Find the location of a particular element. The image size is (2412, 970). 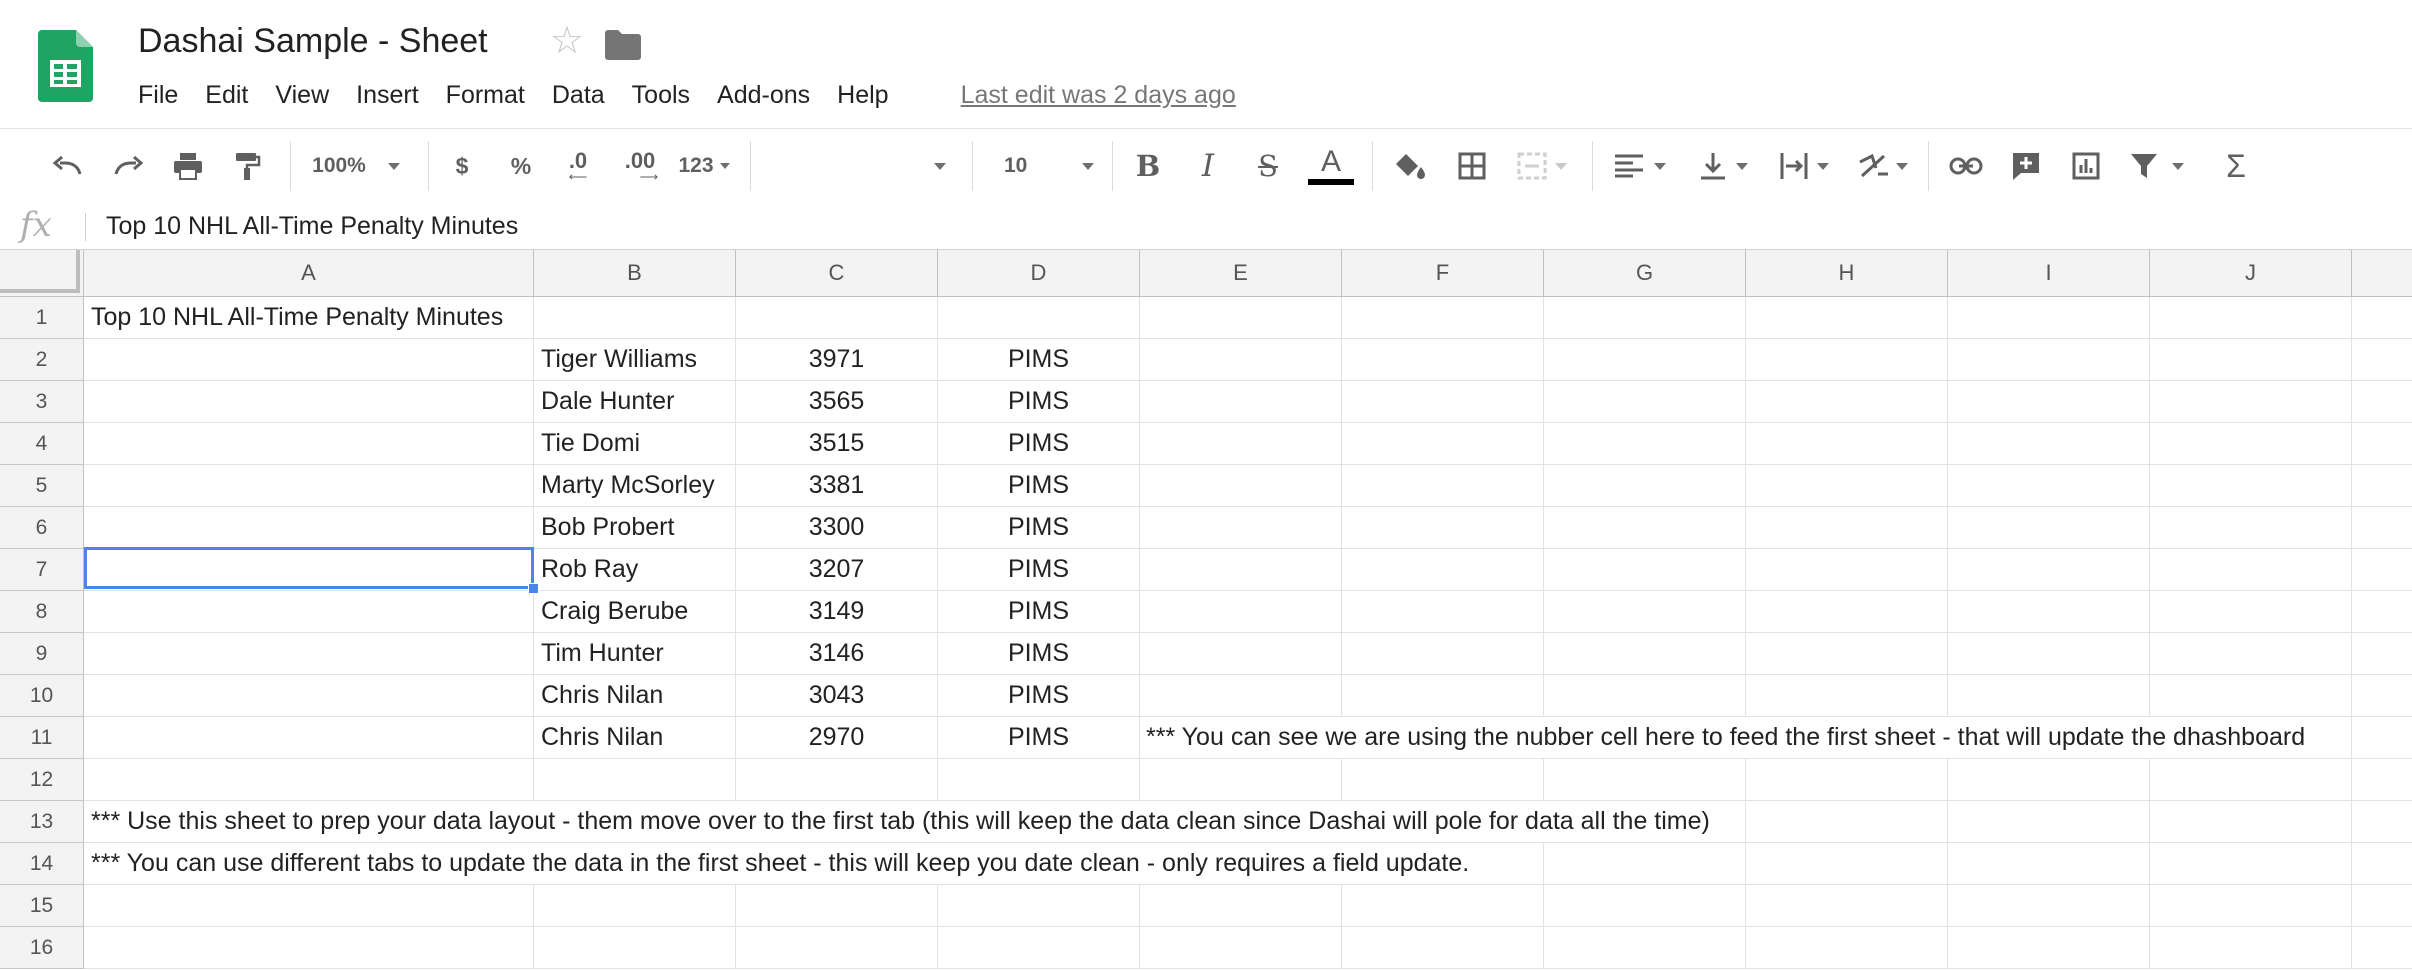

row-header-9: 9 is located at coordinates (42, 654).